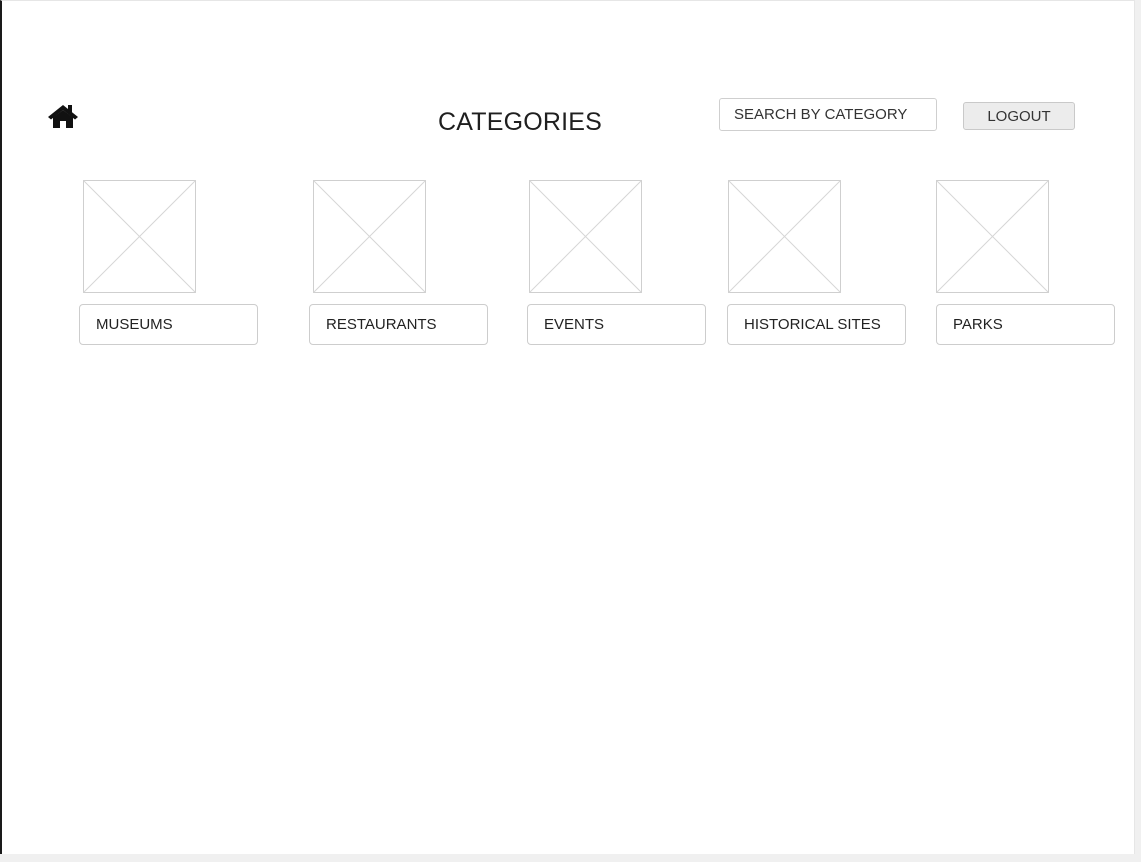 This screenshot has height=862, width=1141. What do you see at coordinates (616, 324) in the screenshot?
I see `category-button-events: EVENTS` at bounding box center [616, 324].